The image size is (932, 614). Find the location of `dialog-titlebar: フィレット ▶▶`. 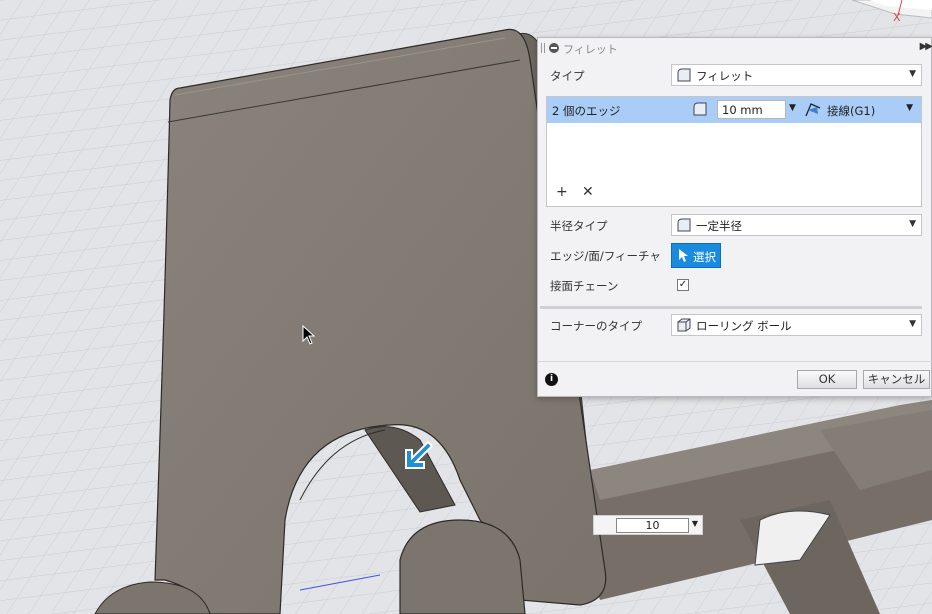

dialog-titlebar: フィレット ▶▶ is located at coordinates (735, 48).